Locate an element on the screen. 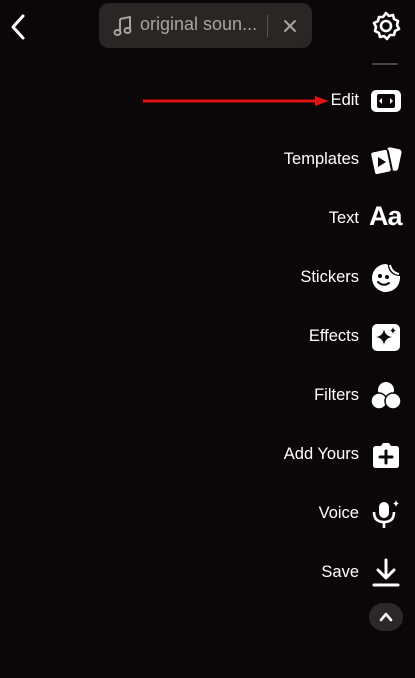  tool-text: Text Aa is located at coordinates (207, 219).